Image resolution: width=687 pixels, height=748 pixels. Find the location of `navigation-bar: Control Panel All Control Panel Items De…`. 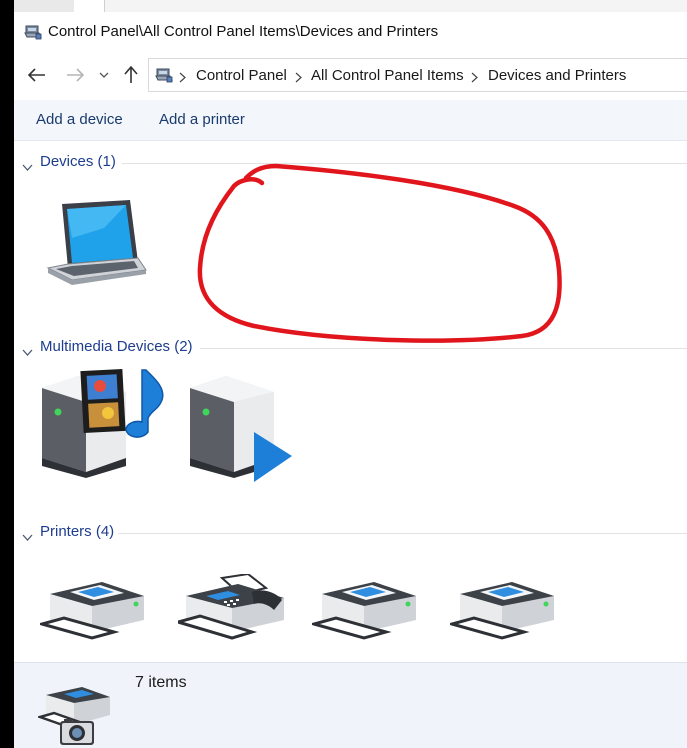

navigation-bar: Control Panel All Control Panel Items De… is located at coordinates (350, 76).